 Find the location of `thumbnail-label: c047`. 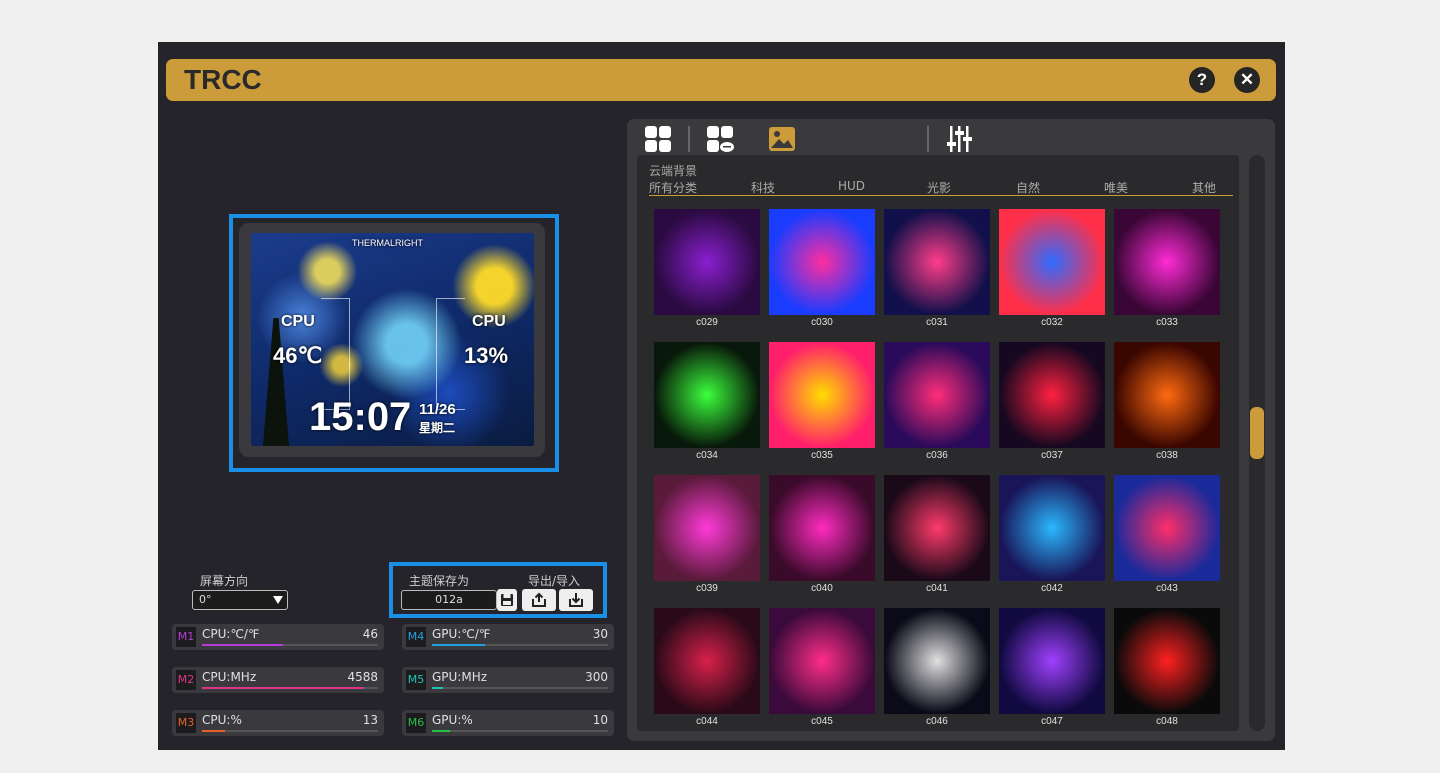

thumbnail-label: c047 is located at coordinates (1052, 721).